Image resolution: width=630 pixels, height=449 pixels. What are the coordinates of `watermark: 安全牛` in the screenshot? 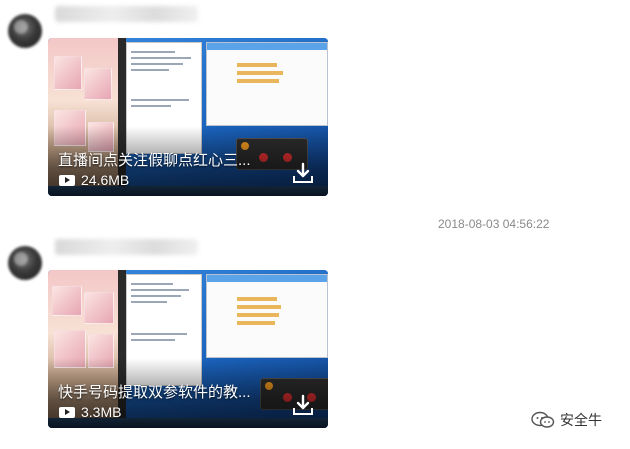 It's located at (566, 420).